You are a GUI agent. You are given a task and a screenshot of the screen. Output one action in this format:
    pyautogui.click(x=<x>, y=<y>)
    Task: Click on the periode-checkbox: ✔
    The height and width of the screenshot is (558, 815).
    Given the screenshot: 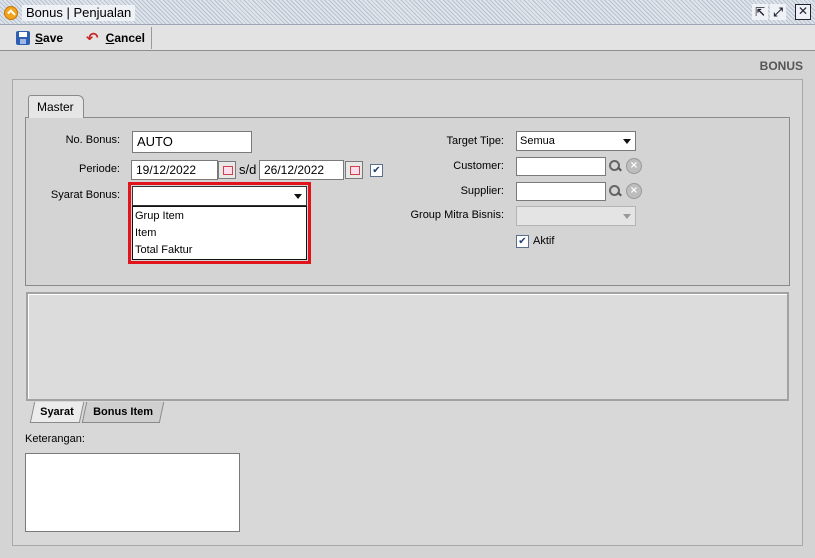 What is the action you would take?
    pyautogui.click(x=376, y=170)
    